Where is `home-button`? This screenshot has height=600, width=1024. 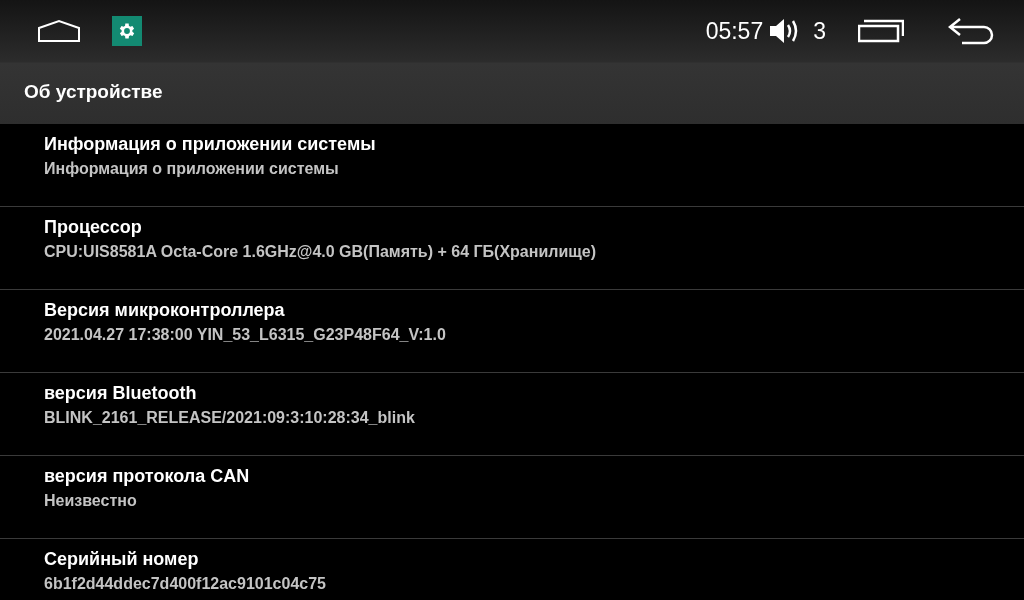 home-button is located at coordinates (59, 31).